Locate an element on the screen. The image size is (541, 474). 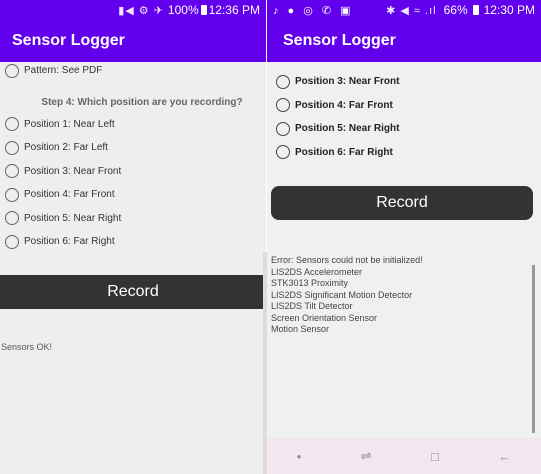
sensor-line: LIS2DS Accelerometer is located at coordinates (317, 271).